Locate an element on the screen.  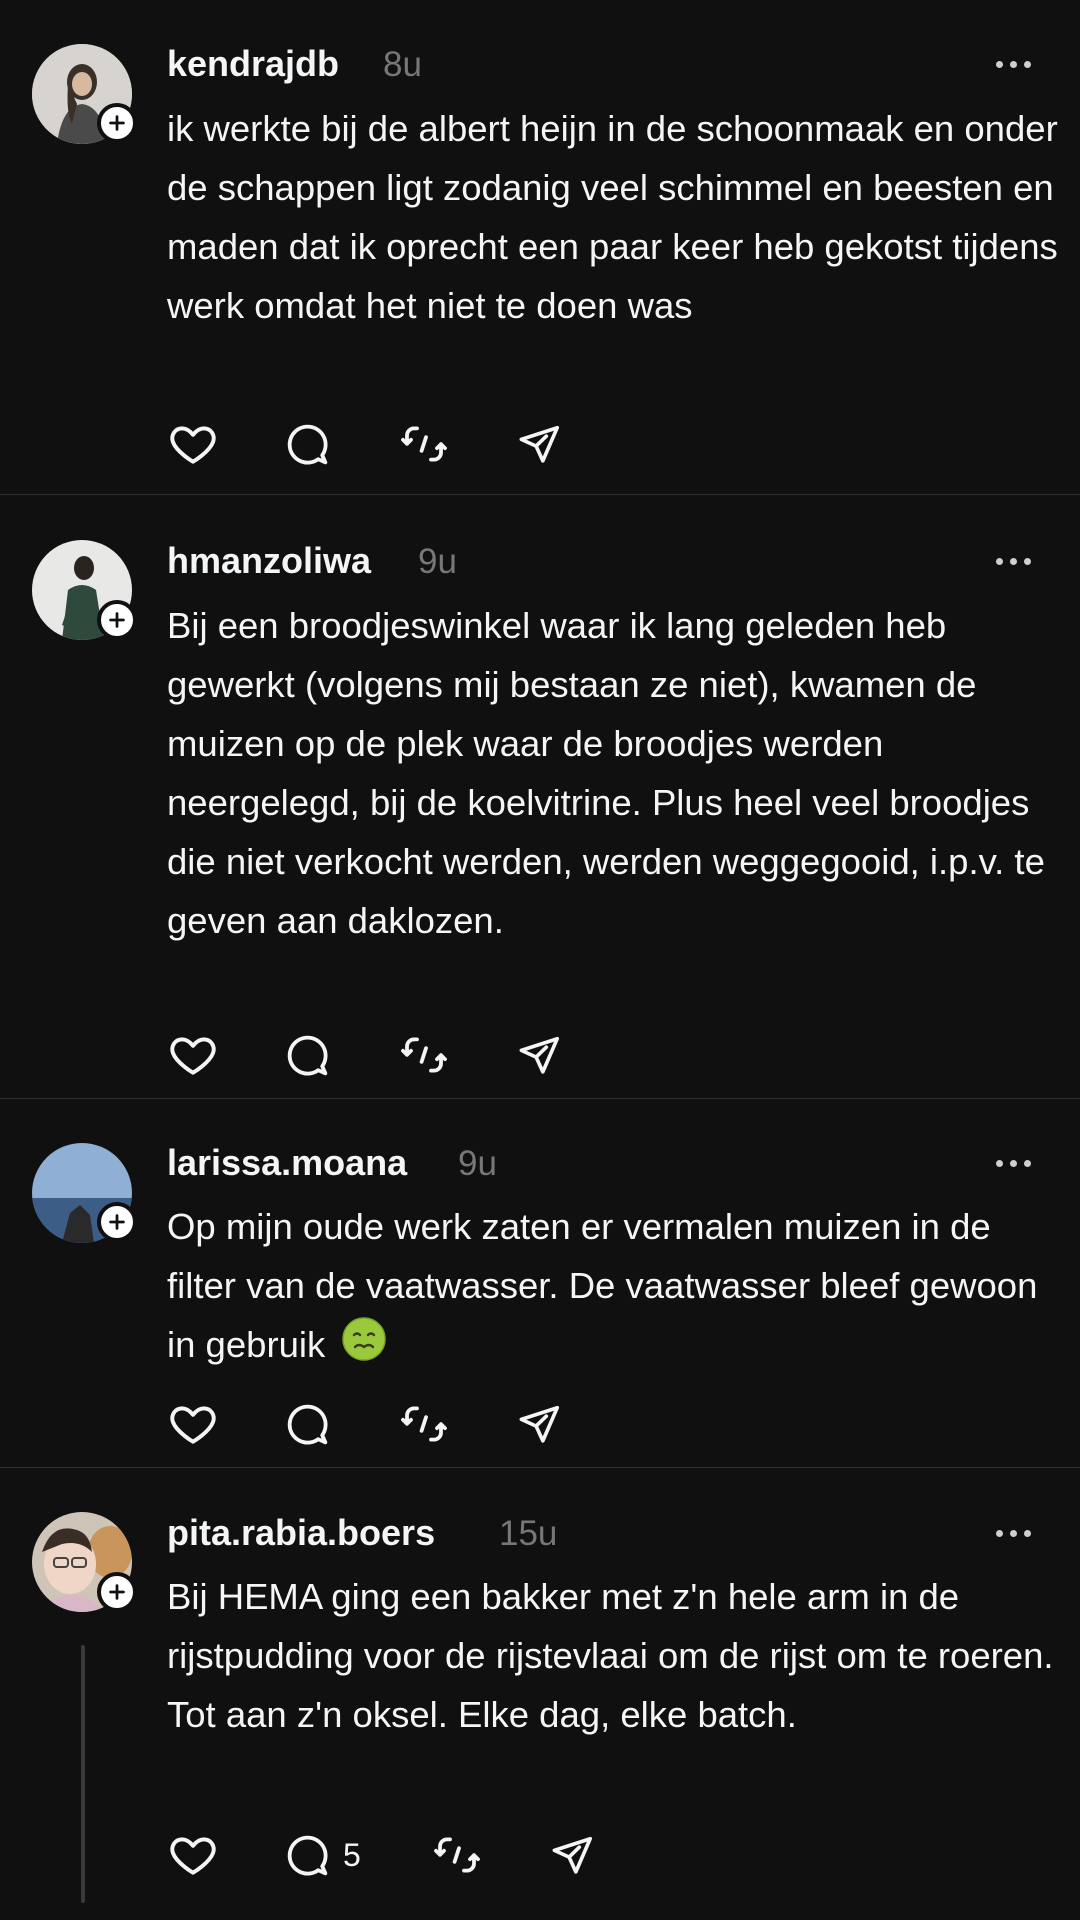
username: kendrajdb is located at coordinates (253, 64).